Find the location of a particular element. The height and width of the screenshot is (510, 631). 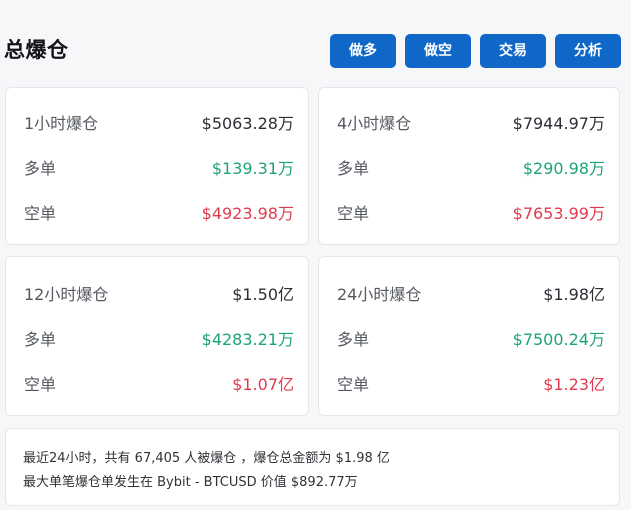

period-label: 1小时爆仓 is located at coordinates (61, 123).